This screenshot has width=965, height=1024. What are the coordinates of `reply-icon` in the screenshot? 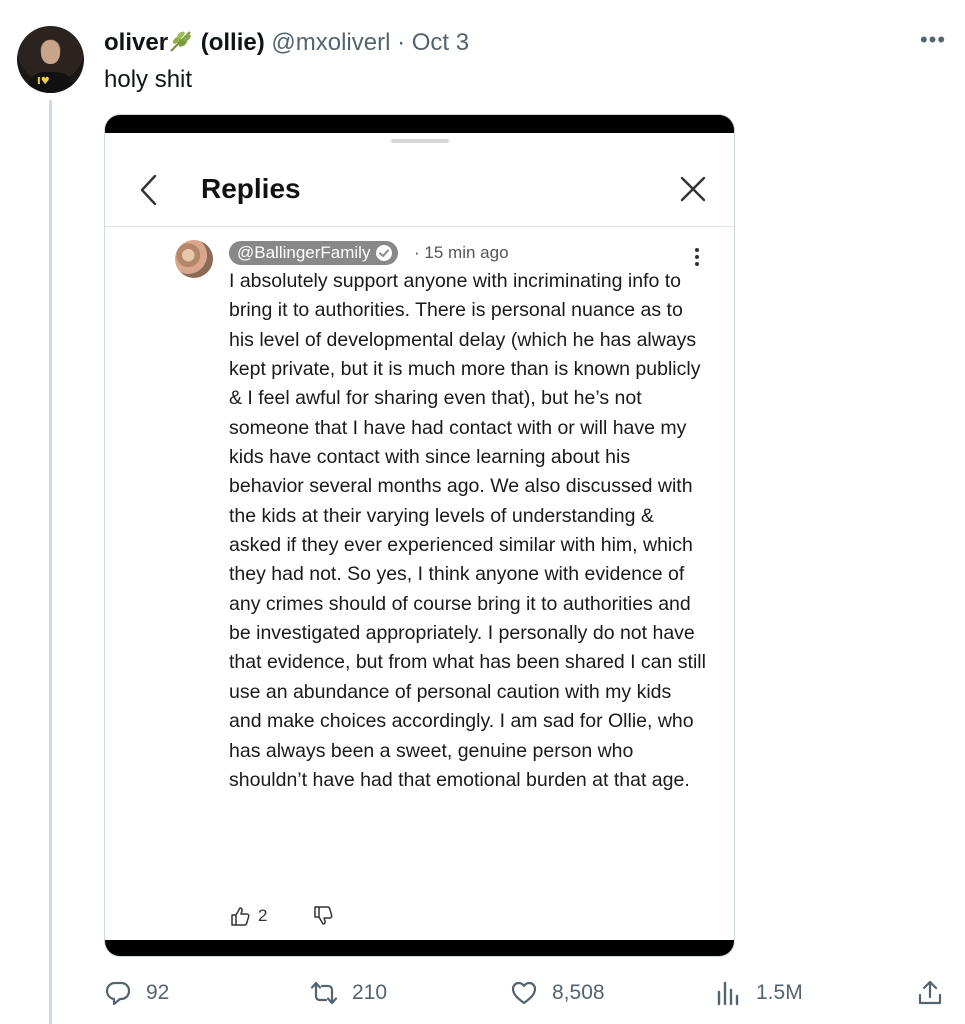 It's located at (118, 993).